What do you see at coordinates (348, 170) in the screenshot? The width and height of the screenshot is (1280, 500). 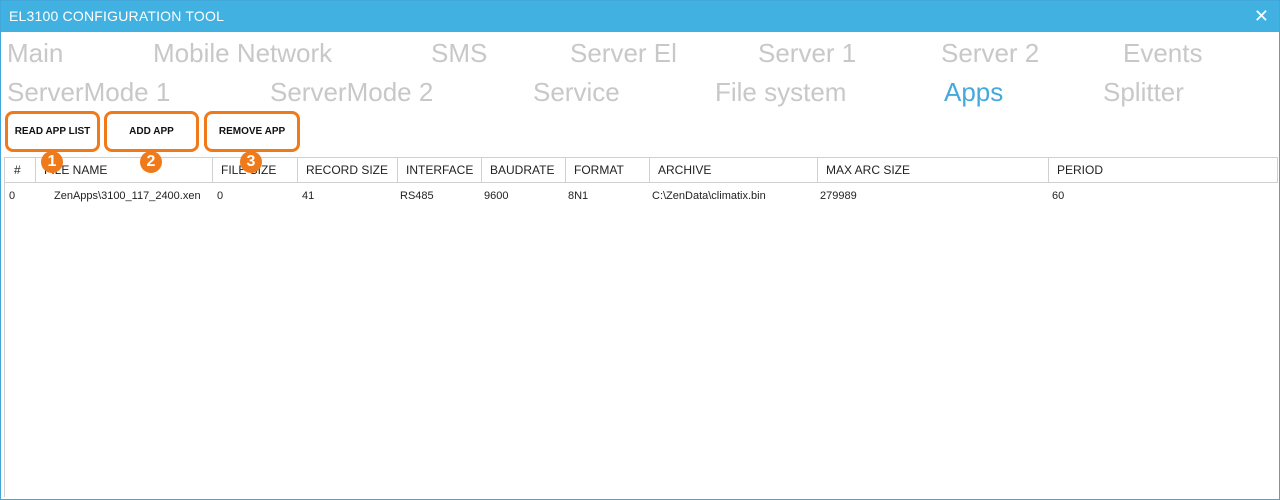 I see `column-header-record-size: RECORD SIZE` at bounding box center [348, 170].